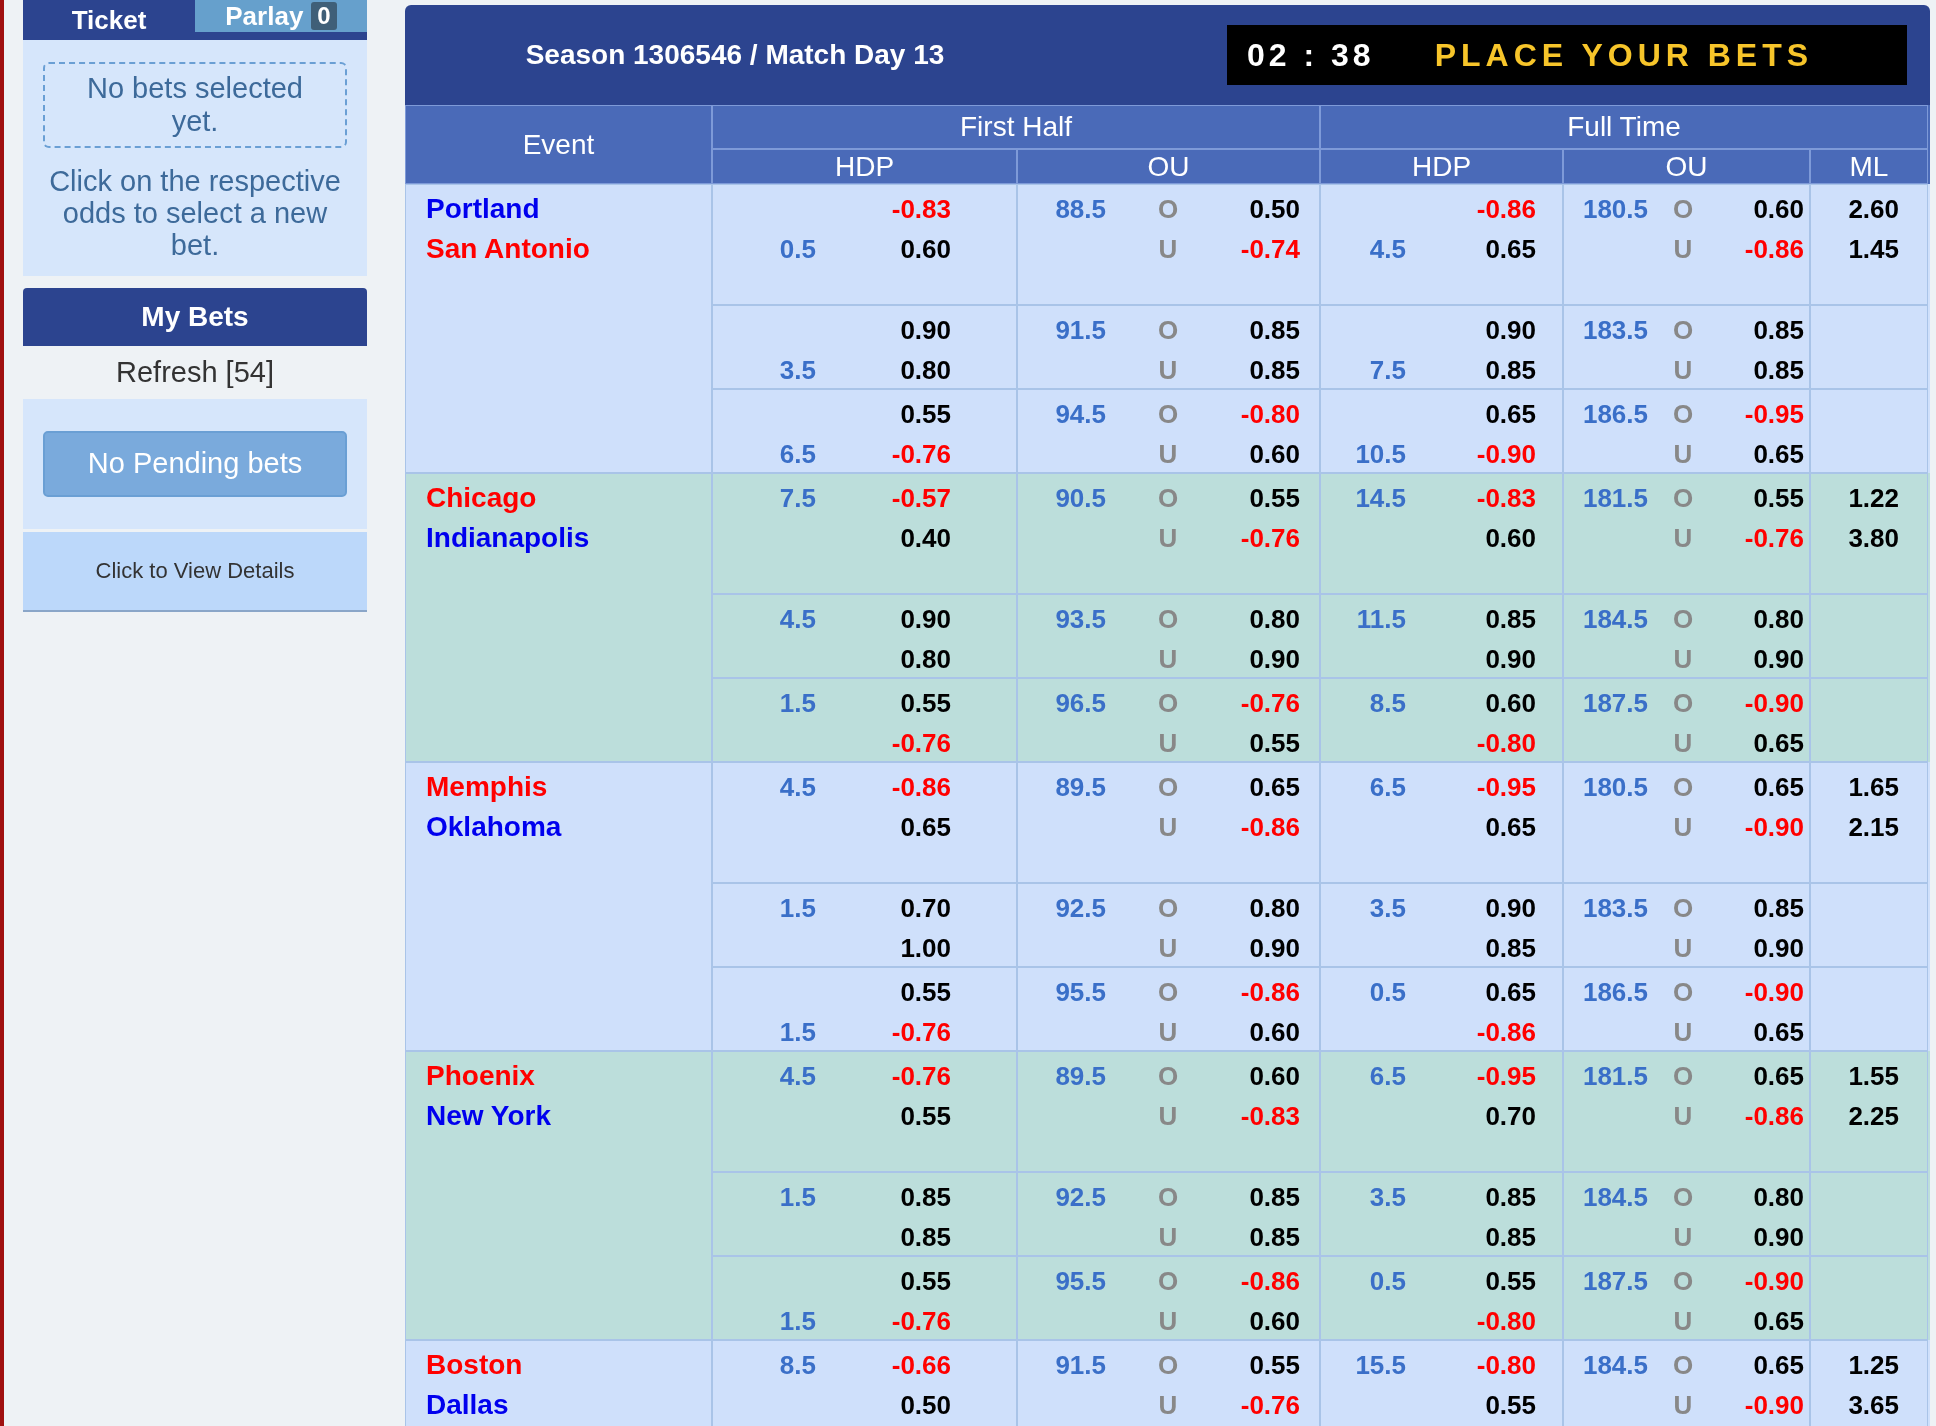 The width and height of the screenshot is (1936, 1426). What do you see at coordinates (508, 538) in the screenshot?
I see `team-name: Indianapolis` at bounding box center [508, 538].